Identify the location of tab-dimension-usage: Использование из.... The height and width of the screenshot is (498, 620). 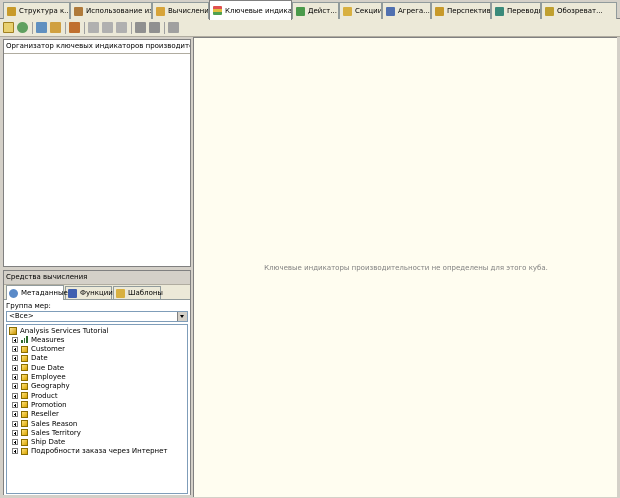
(111, 10).